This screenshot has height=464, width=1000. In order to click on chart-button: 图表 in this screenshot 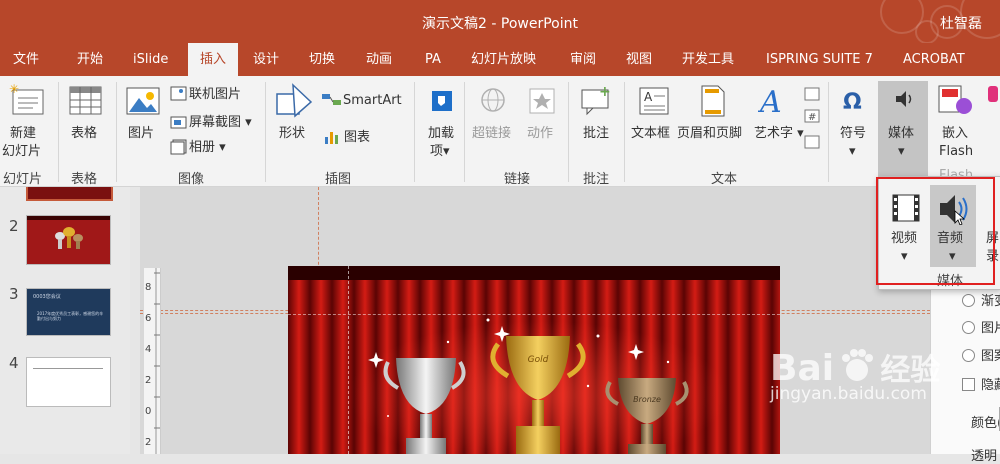, I will do `click(357, 137)`.